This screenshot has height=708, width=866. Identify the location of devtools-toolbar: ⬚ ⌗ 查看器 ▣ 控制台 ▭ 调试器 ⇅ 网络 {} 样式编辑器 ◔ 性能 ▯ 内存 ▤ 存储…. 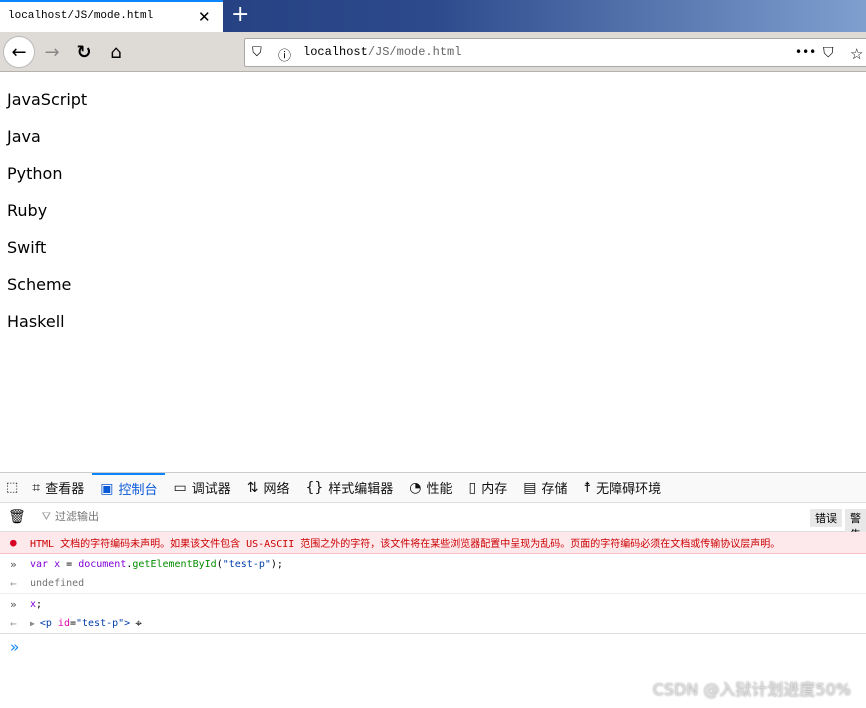
(433, 487).